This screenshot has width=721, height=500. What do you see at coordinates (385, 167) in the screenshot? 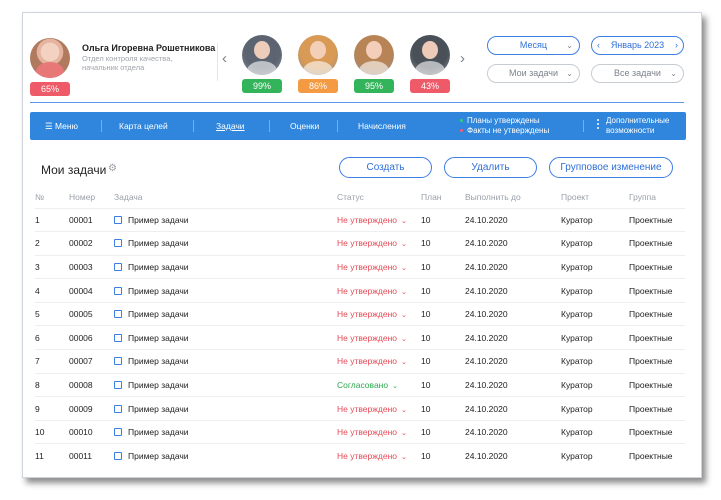
I see `create-button: Создать` at bounding box center [385, 167].